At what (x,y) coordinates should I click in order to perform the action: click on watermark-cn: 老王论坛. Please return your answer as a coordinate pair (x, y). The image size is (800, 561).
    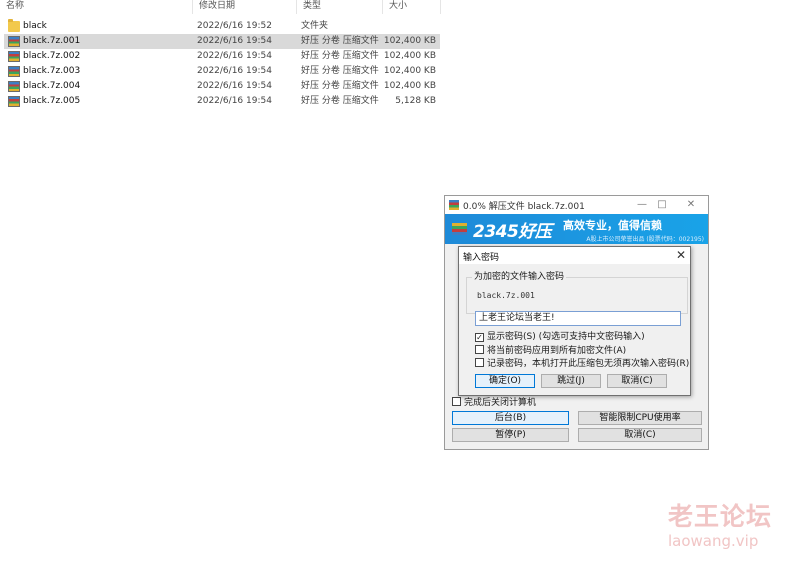
    Looking at the image, I should click on (720, 516).